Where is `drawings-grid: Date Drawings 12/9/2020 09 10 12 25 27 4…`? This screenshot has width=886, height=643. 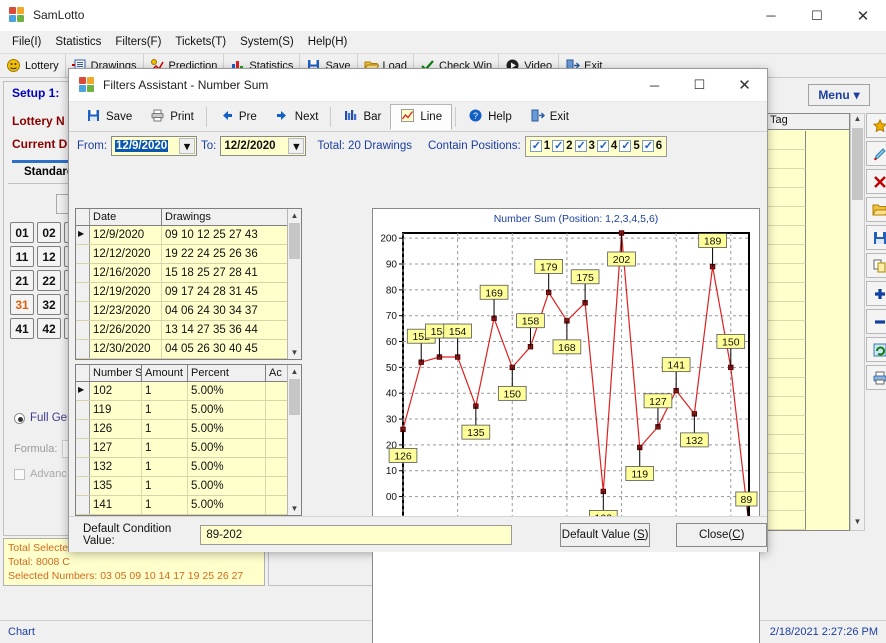 drawings-grid: Date Drawings 12/9/2020 09 10 12 25 27 4… is located at coordinates (188, 284).